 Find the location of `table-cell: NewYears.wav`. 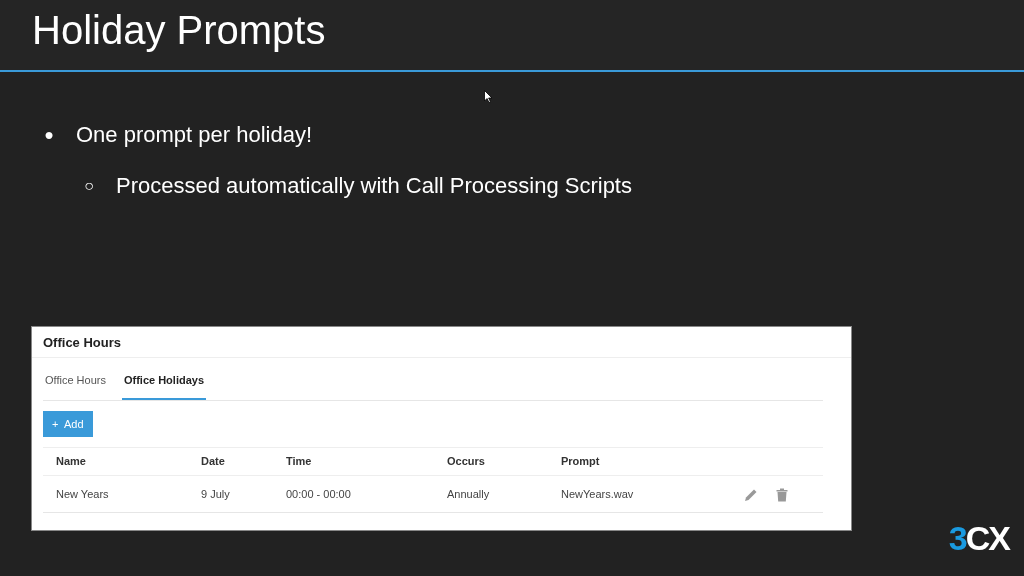

table-cell: NewYears.wav is located at coordinates (619, 494).